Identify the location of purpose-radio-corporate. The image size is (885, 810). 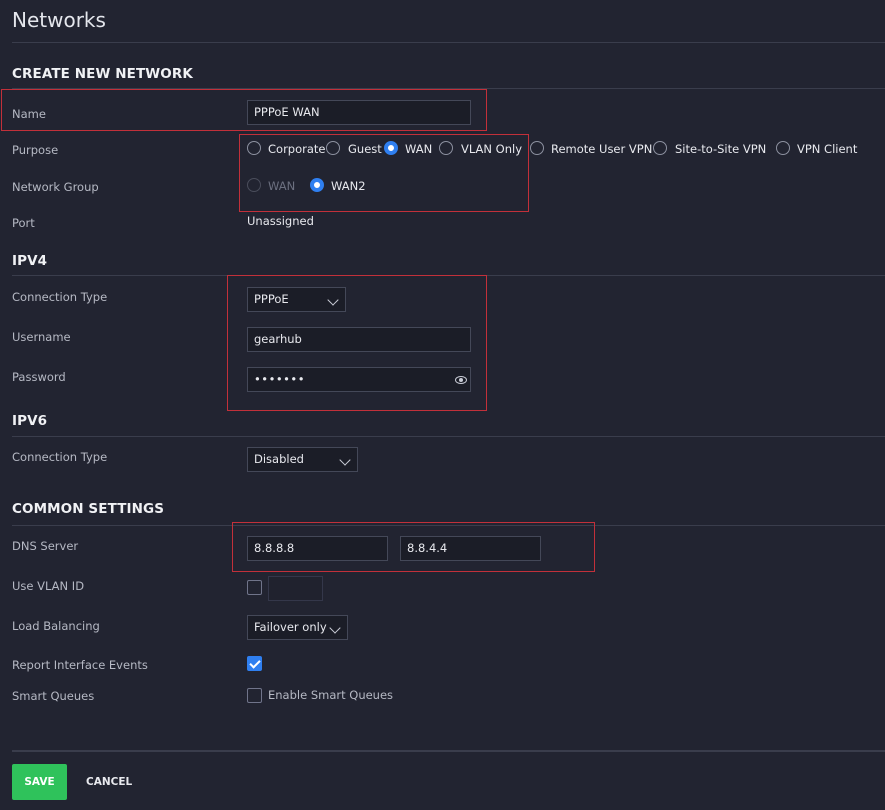
(254, 148).